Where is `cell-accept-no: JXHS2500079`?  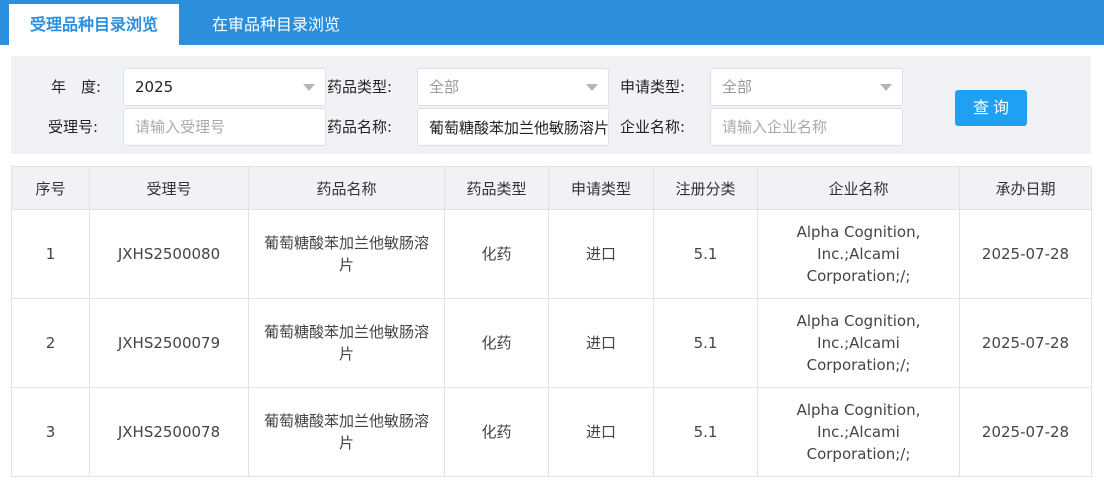 cell-accept-no: JXHS2500079 is located at coordinates (169, 343).